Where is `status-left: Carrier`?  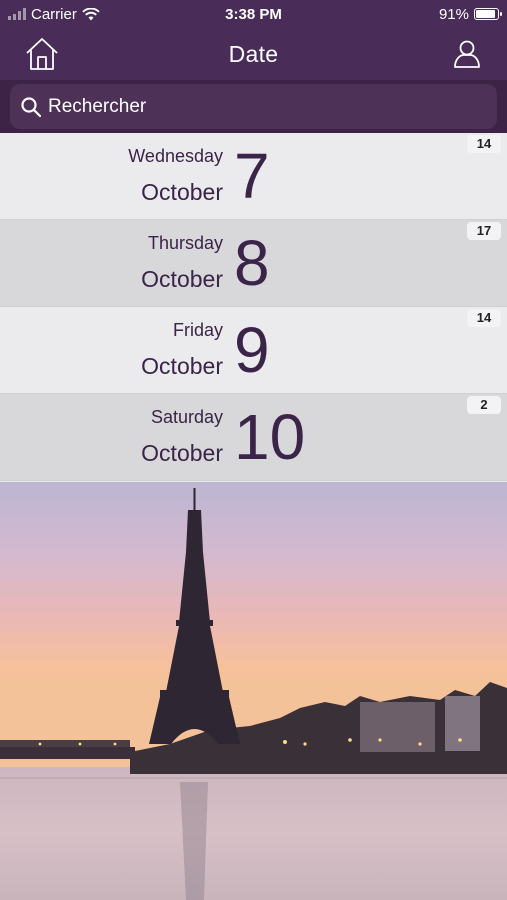 status-left: Carrier is located at coordinates (93, 14).